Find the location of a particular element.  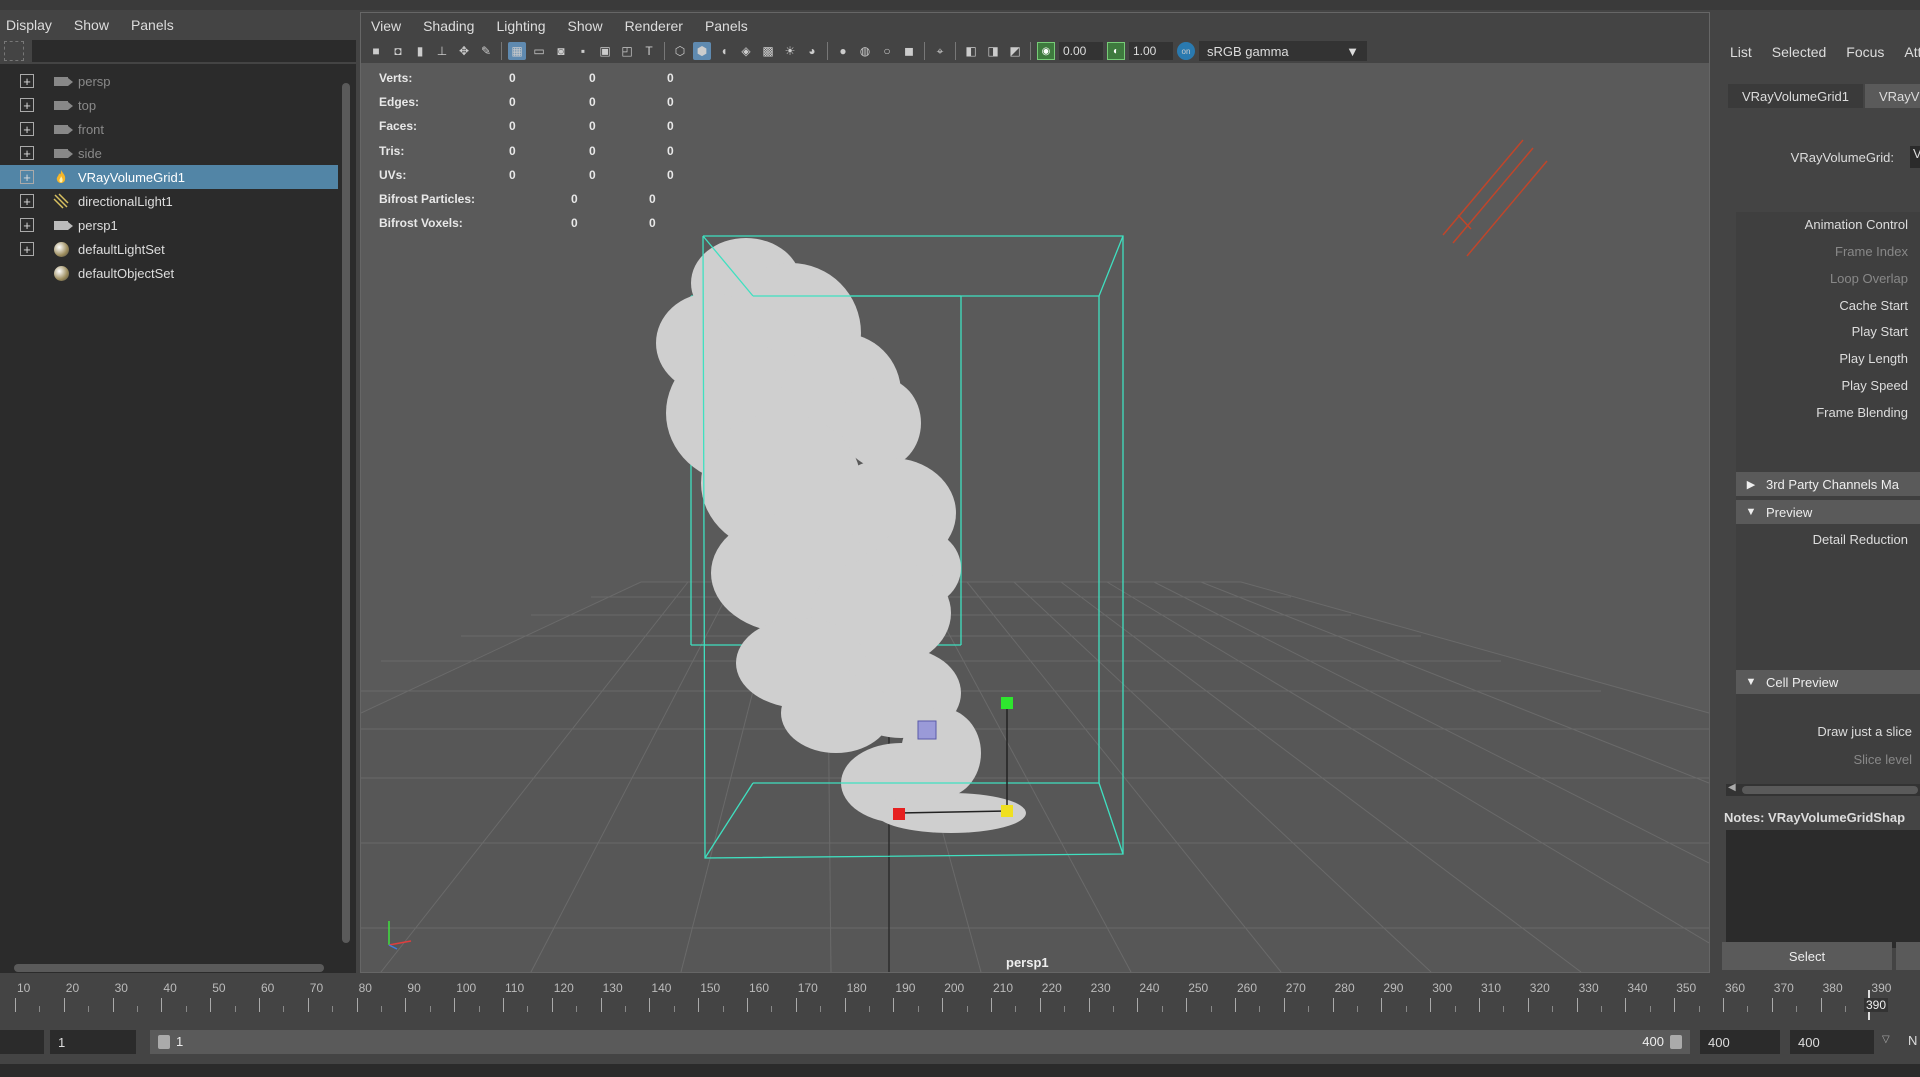

chevron-down-icon: ▼ is located at coordinates (1751, 682).